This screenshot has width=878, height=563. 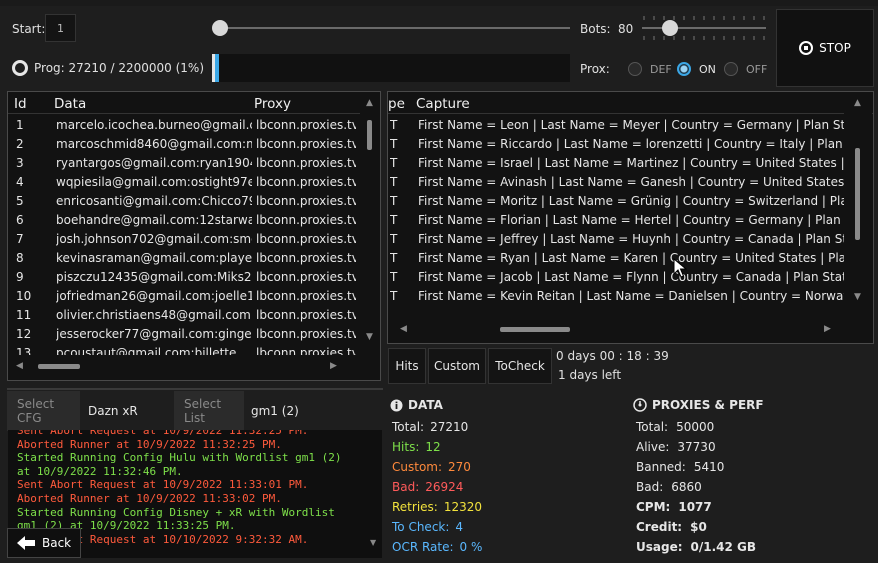 I want to click on bots-slider-ticks, so click(x=704, y=28).